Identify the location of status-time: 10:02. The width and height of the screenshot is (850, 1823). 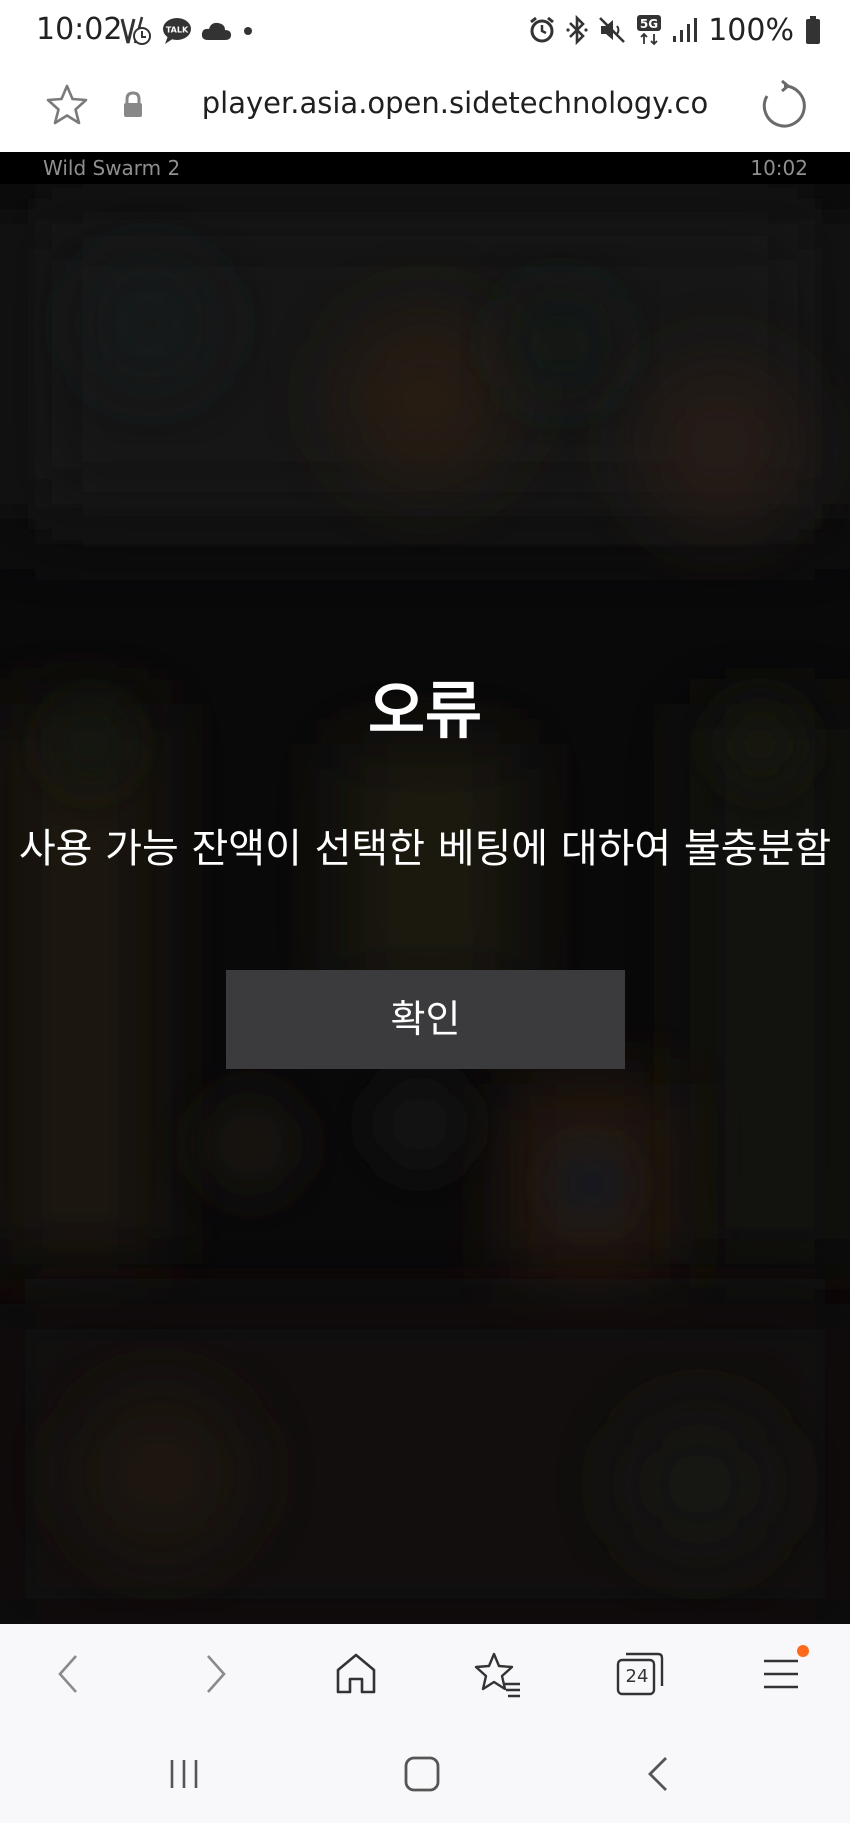
(79, 29).